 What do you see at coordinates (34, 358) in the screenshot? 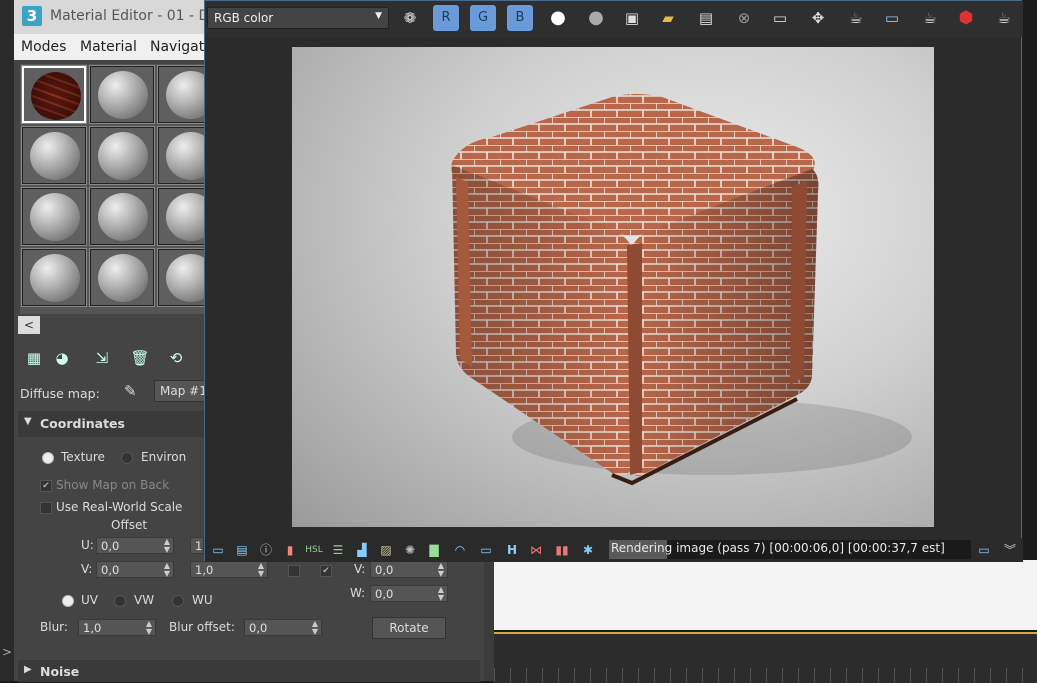
I see `get-material-icon: ▦` at bounding box center [34, 358].